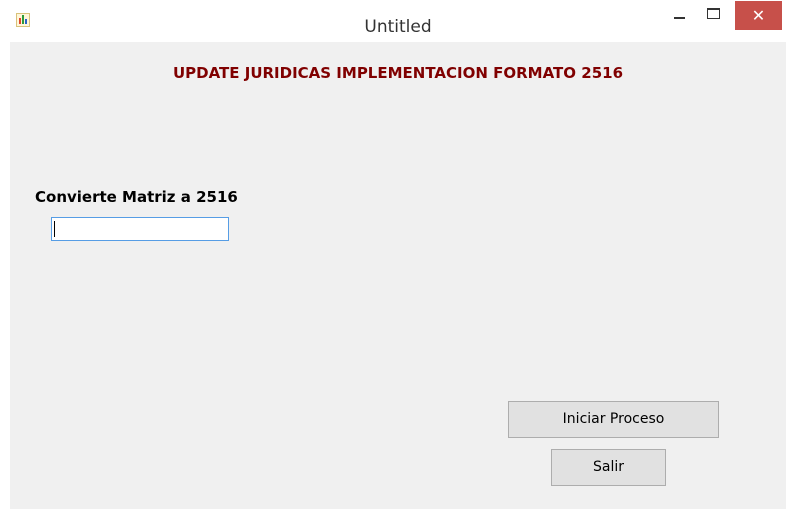  What do you see at coordinates (140, 229) in the screenshot?
I see `matrix-input` at bounding box center [140, 229].